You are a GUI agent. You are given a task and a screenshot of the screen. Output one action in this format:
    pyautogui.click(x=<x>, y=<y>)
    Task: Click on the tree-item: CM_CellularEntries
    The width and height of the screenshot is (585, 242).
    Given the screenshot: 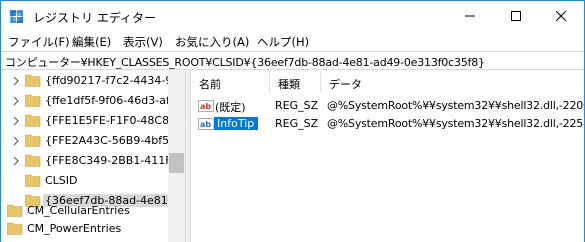 What is the action you would take?
    pyautogui.click(x=93, y=211)
    